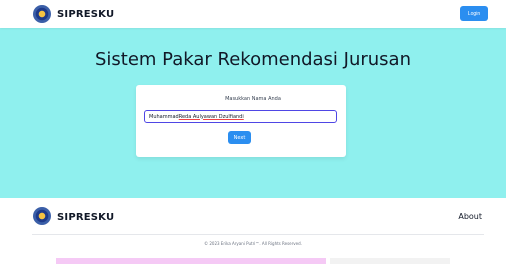  What do you see at coordinates (239, 137) in the screenshot?
I see `next-button: Next` at bounding box center [239, 137].